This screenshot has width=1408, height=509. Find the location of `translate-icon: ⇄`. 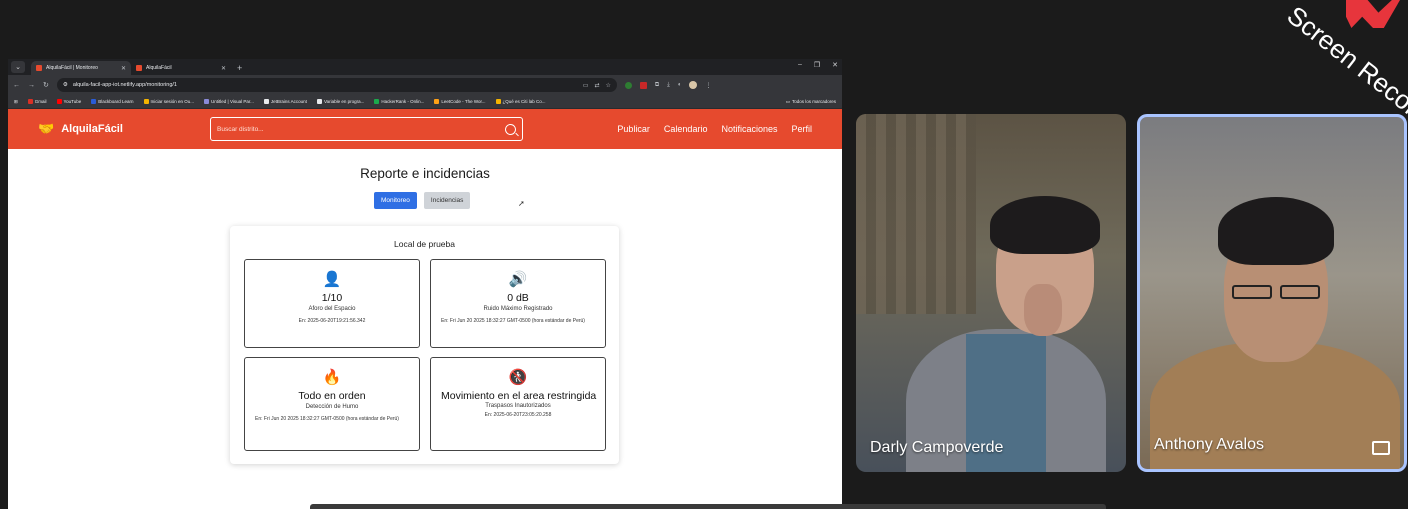

translate-icon: ⇄ is located at coordinates (596, 85).